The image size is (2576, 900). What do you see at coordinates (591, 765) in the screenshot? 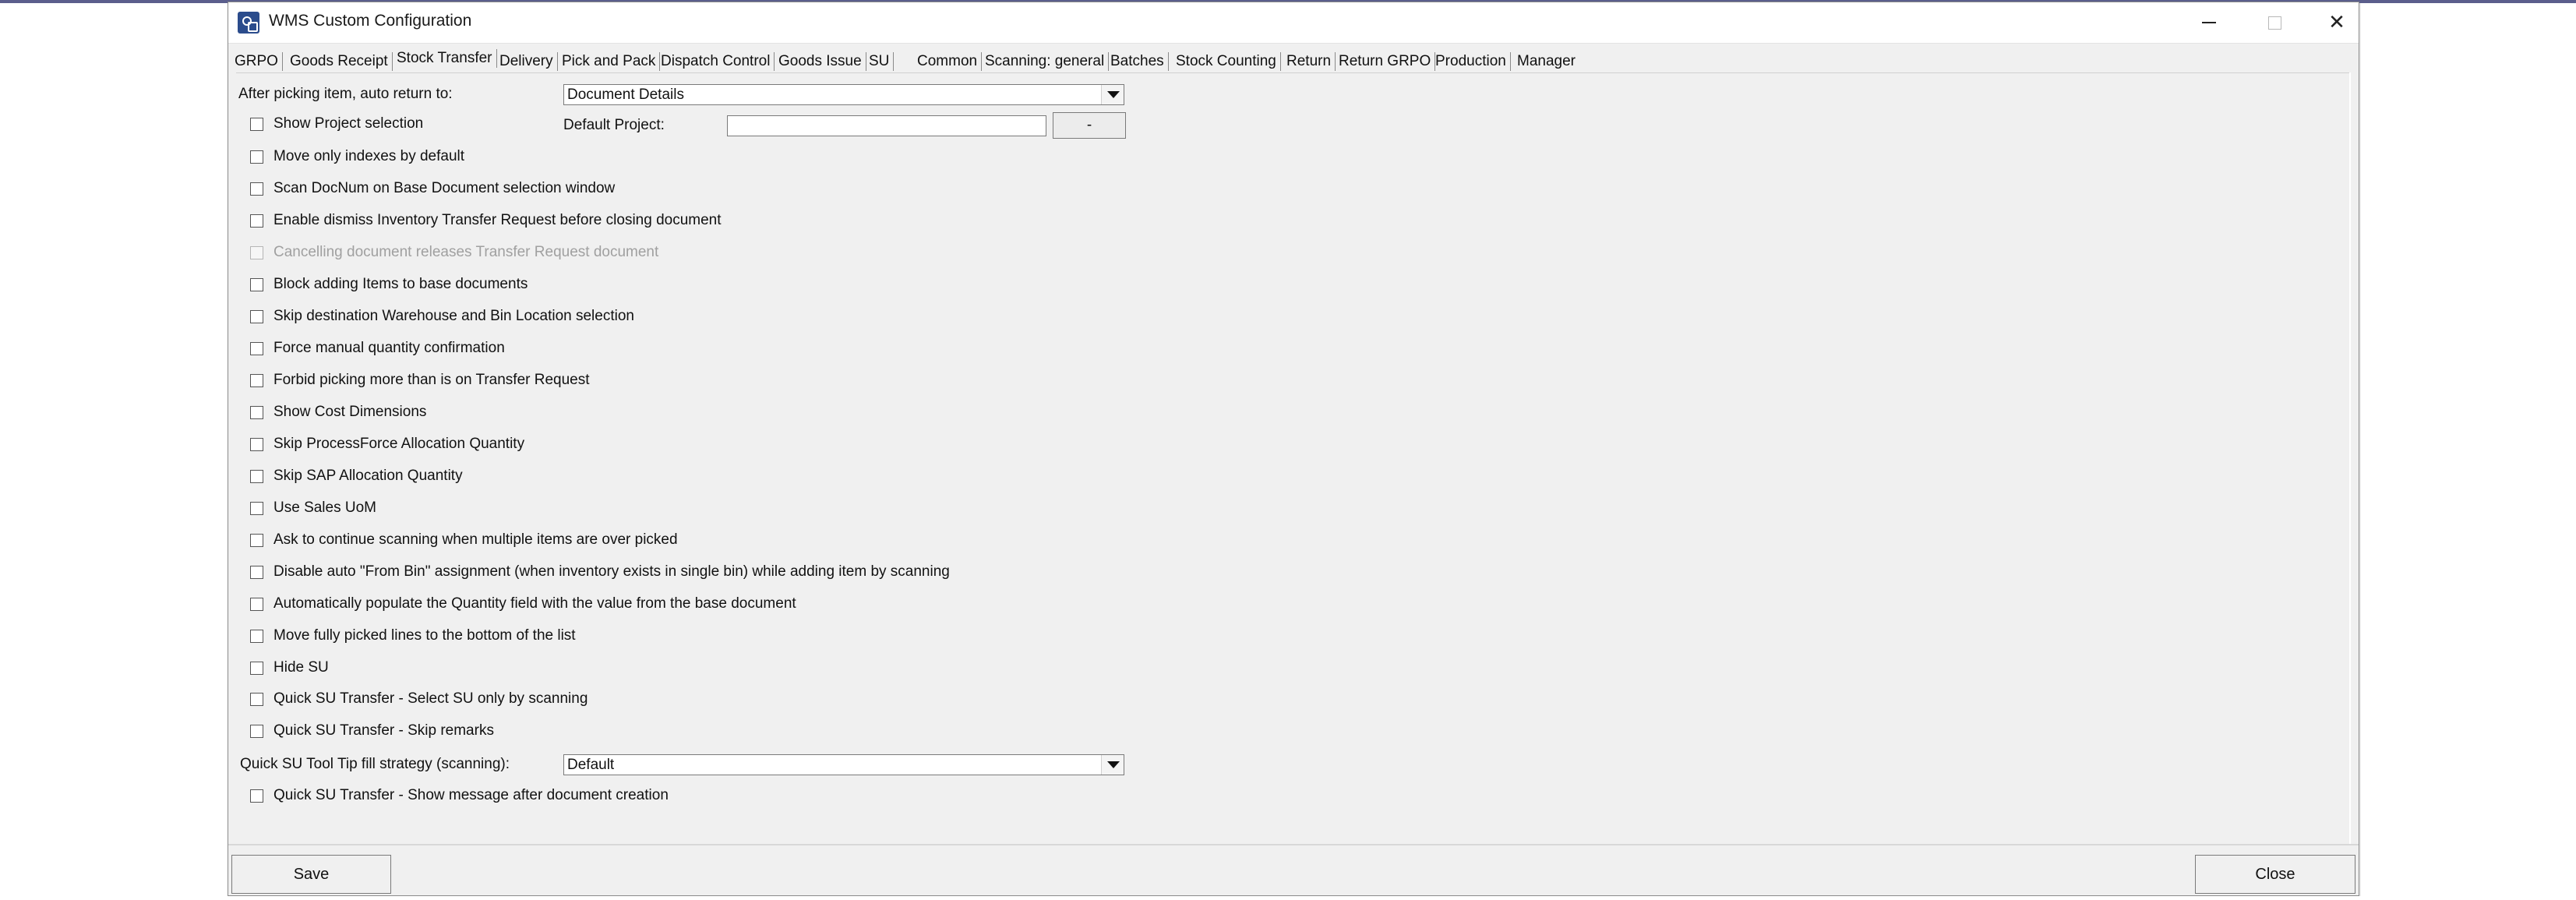
I see `quick-su-tooltip-value: Default` at bounding box center [591, 765].